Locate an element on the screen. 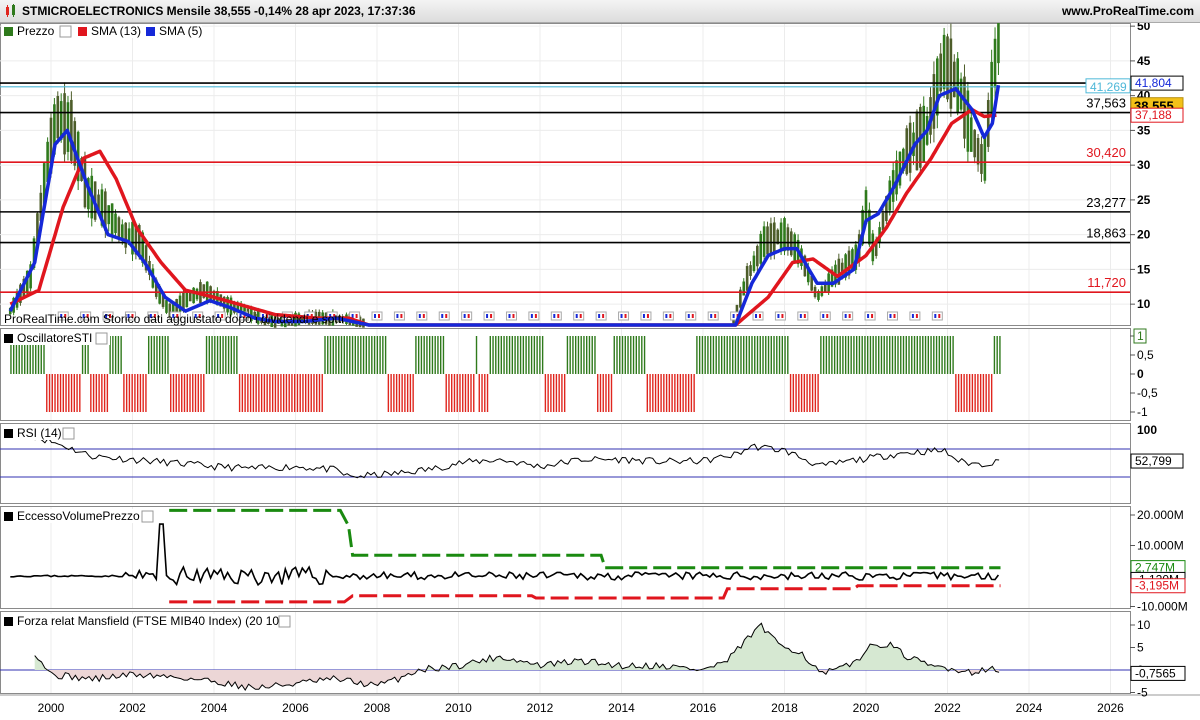 This screenshot has height=720, width=1200. y-tick-label: -10.000M is located at coordinates (1162, 607).